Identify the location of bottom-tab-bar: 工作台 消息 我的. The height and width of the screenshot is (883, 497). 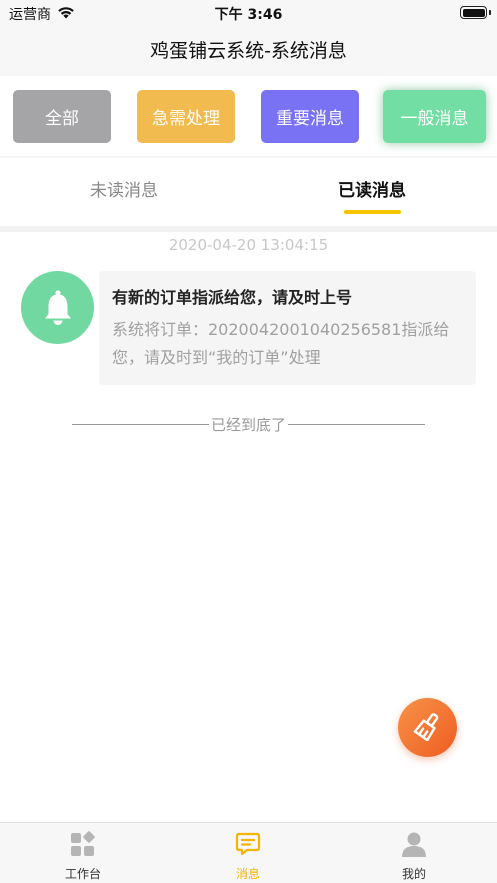
(248, 852).